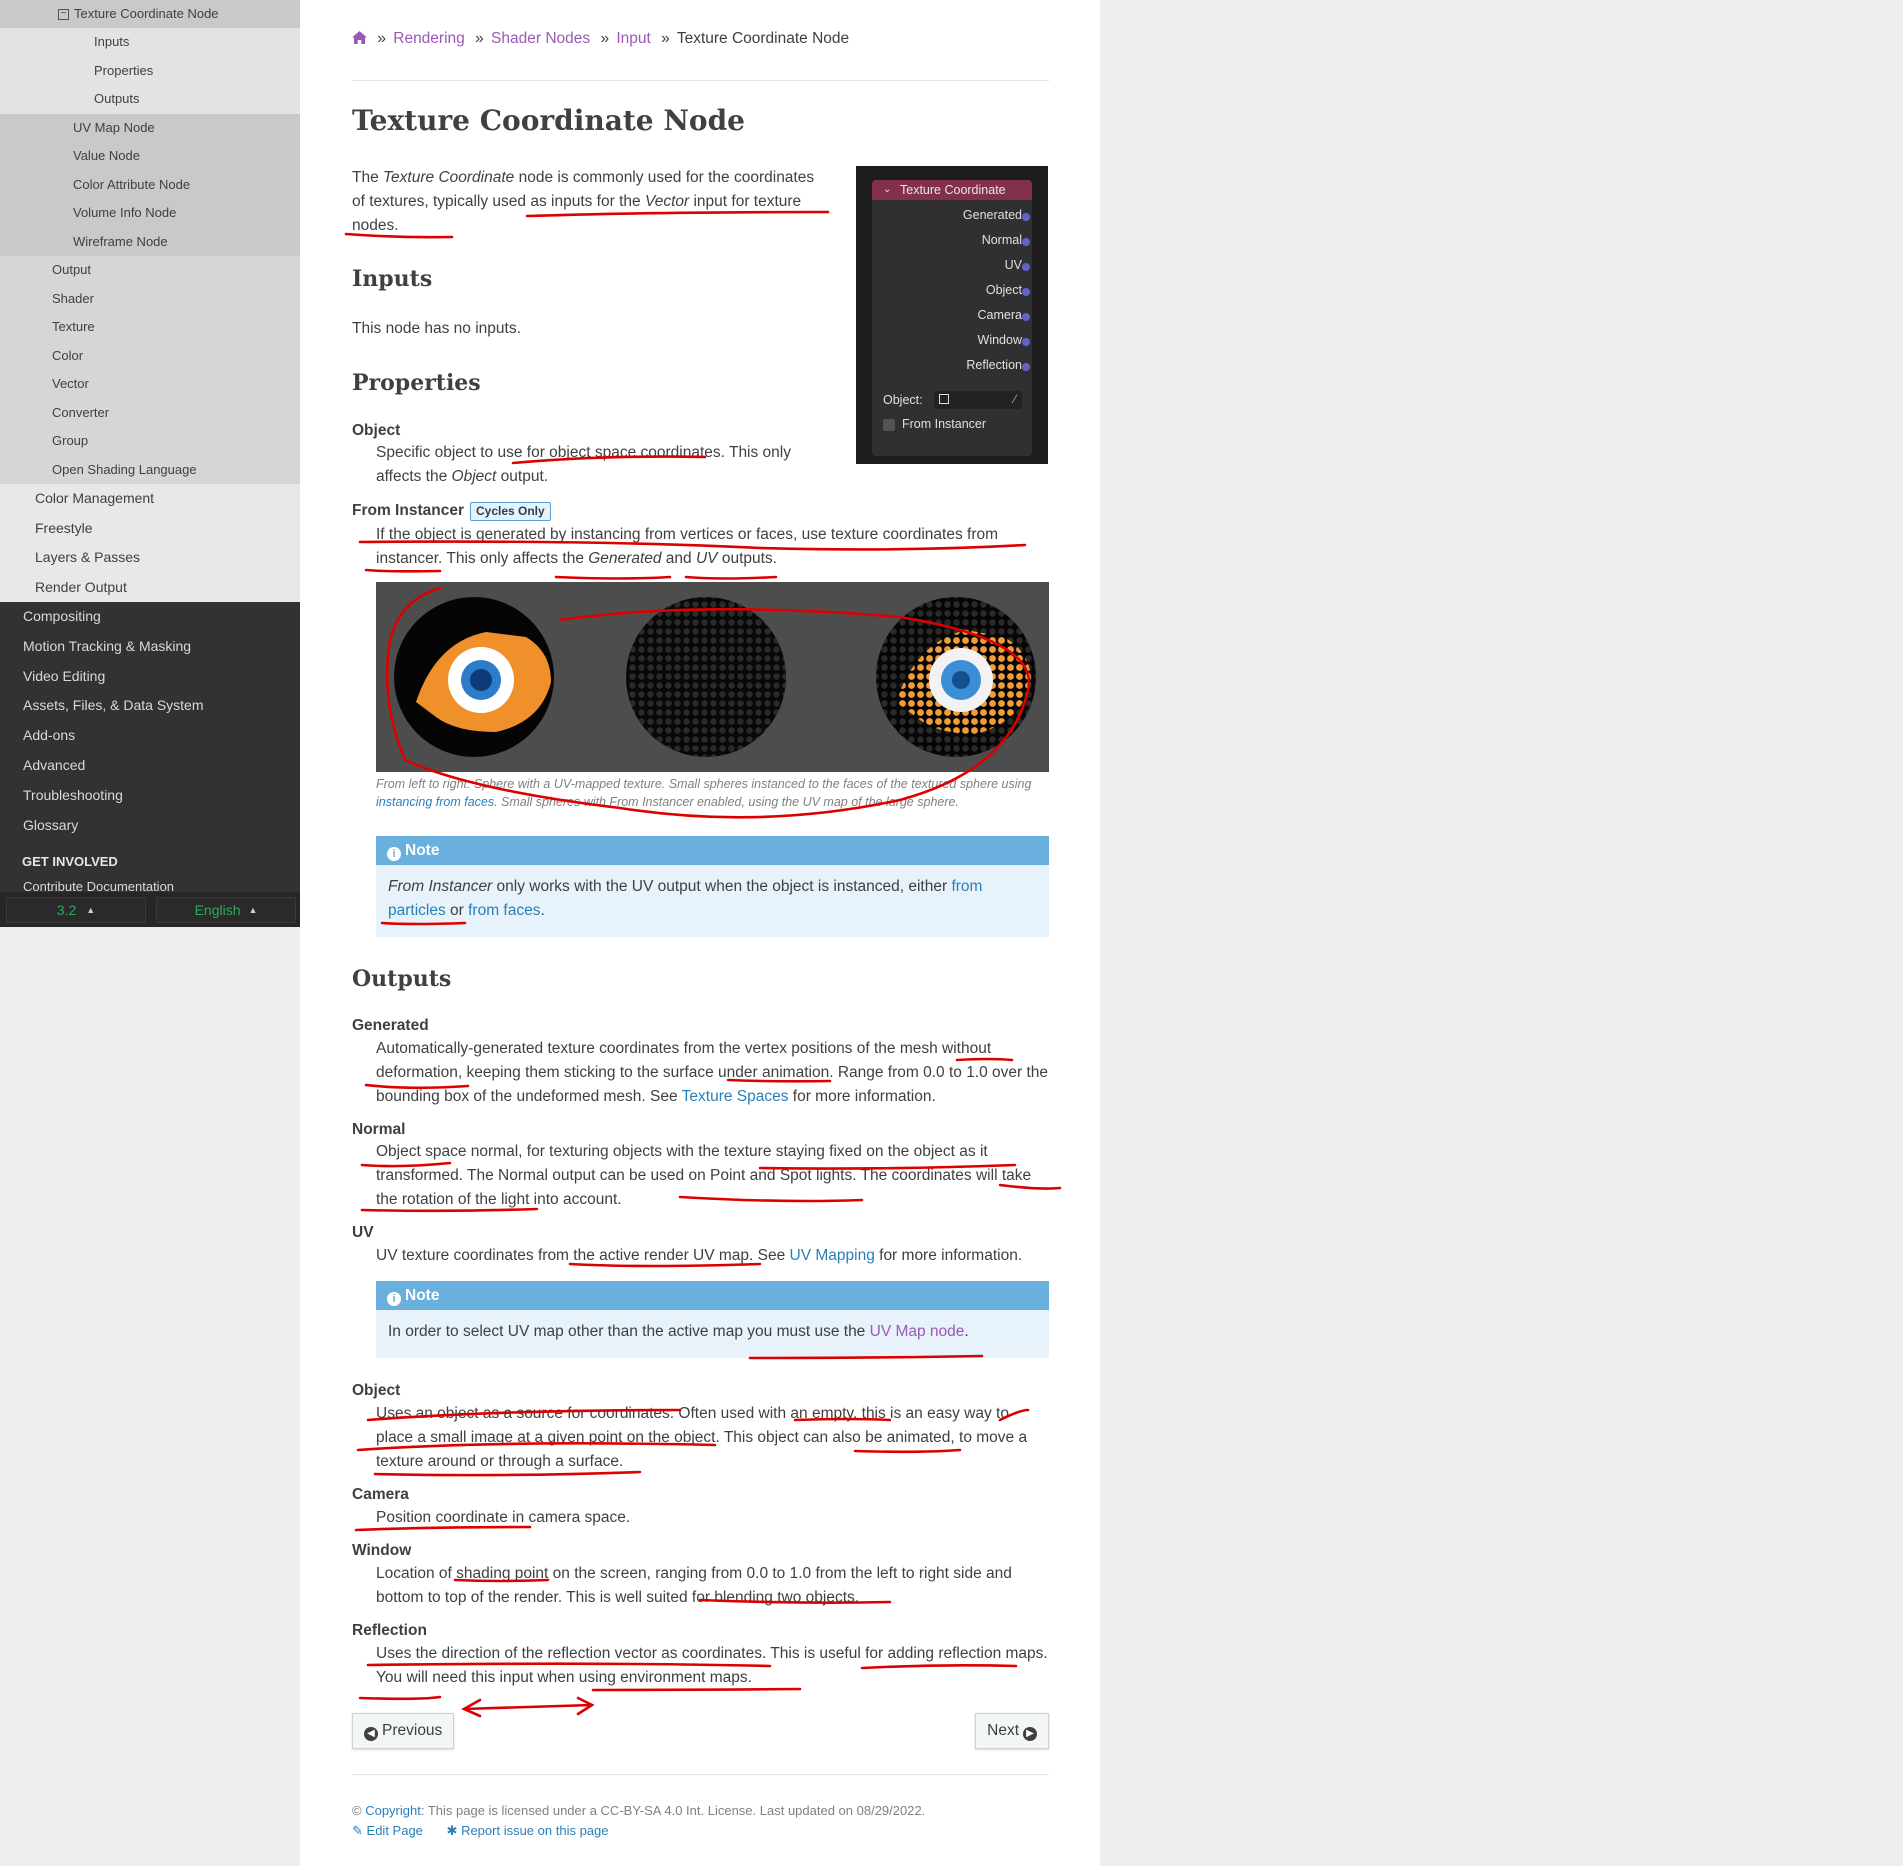 Image resolution: width=1903 pixels, height=1866 pixels. What do you see at coordinates (150, 587) in the screenshot?
I see `sidebar-item-render-output: Render Output` at bounding box center [150, 587].